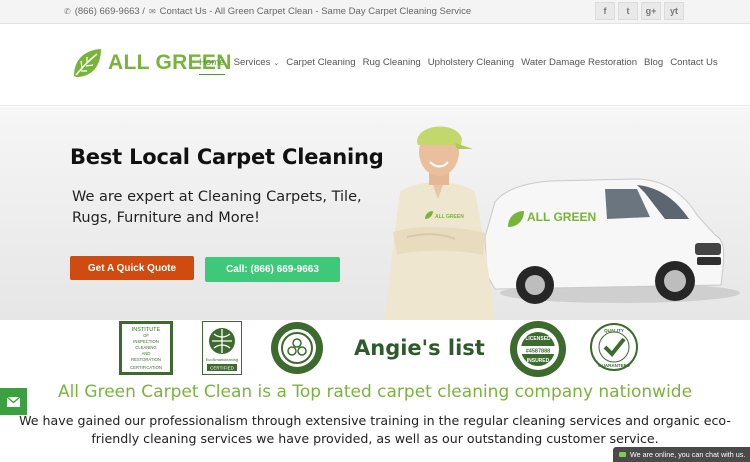  Describe the element at coordinates (227, 157) in the screenshot. I see `hero-heading: Best Local Carpet Cleaning` at that location.